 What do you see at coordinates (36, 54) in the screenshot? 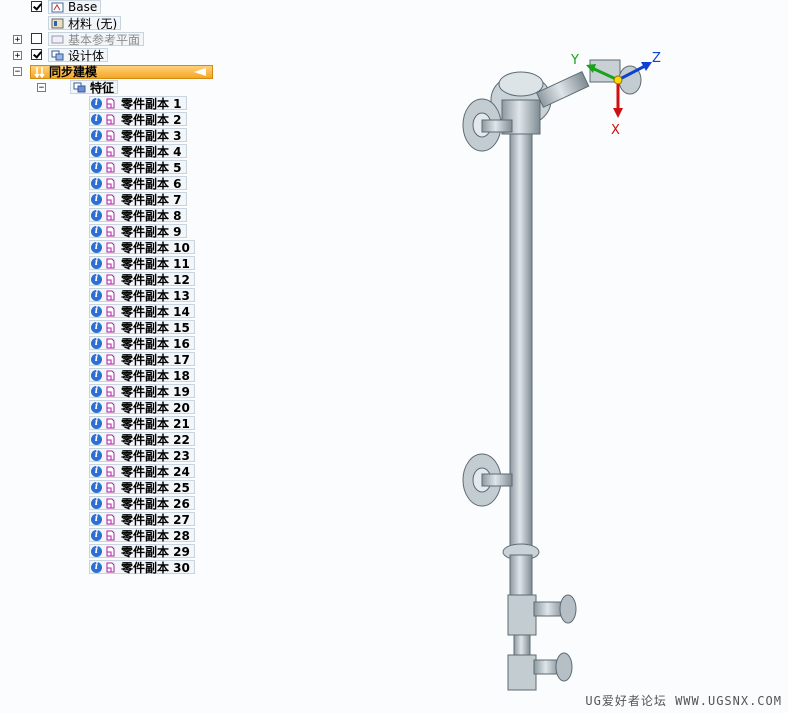
I see `design-body-checkbox` at bounding box center [36, 54].